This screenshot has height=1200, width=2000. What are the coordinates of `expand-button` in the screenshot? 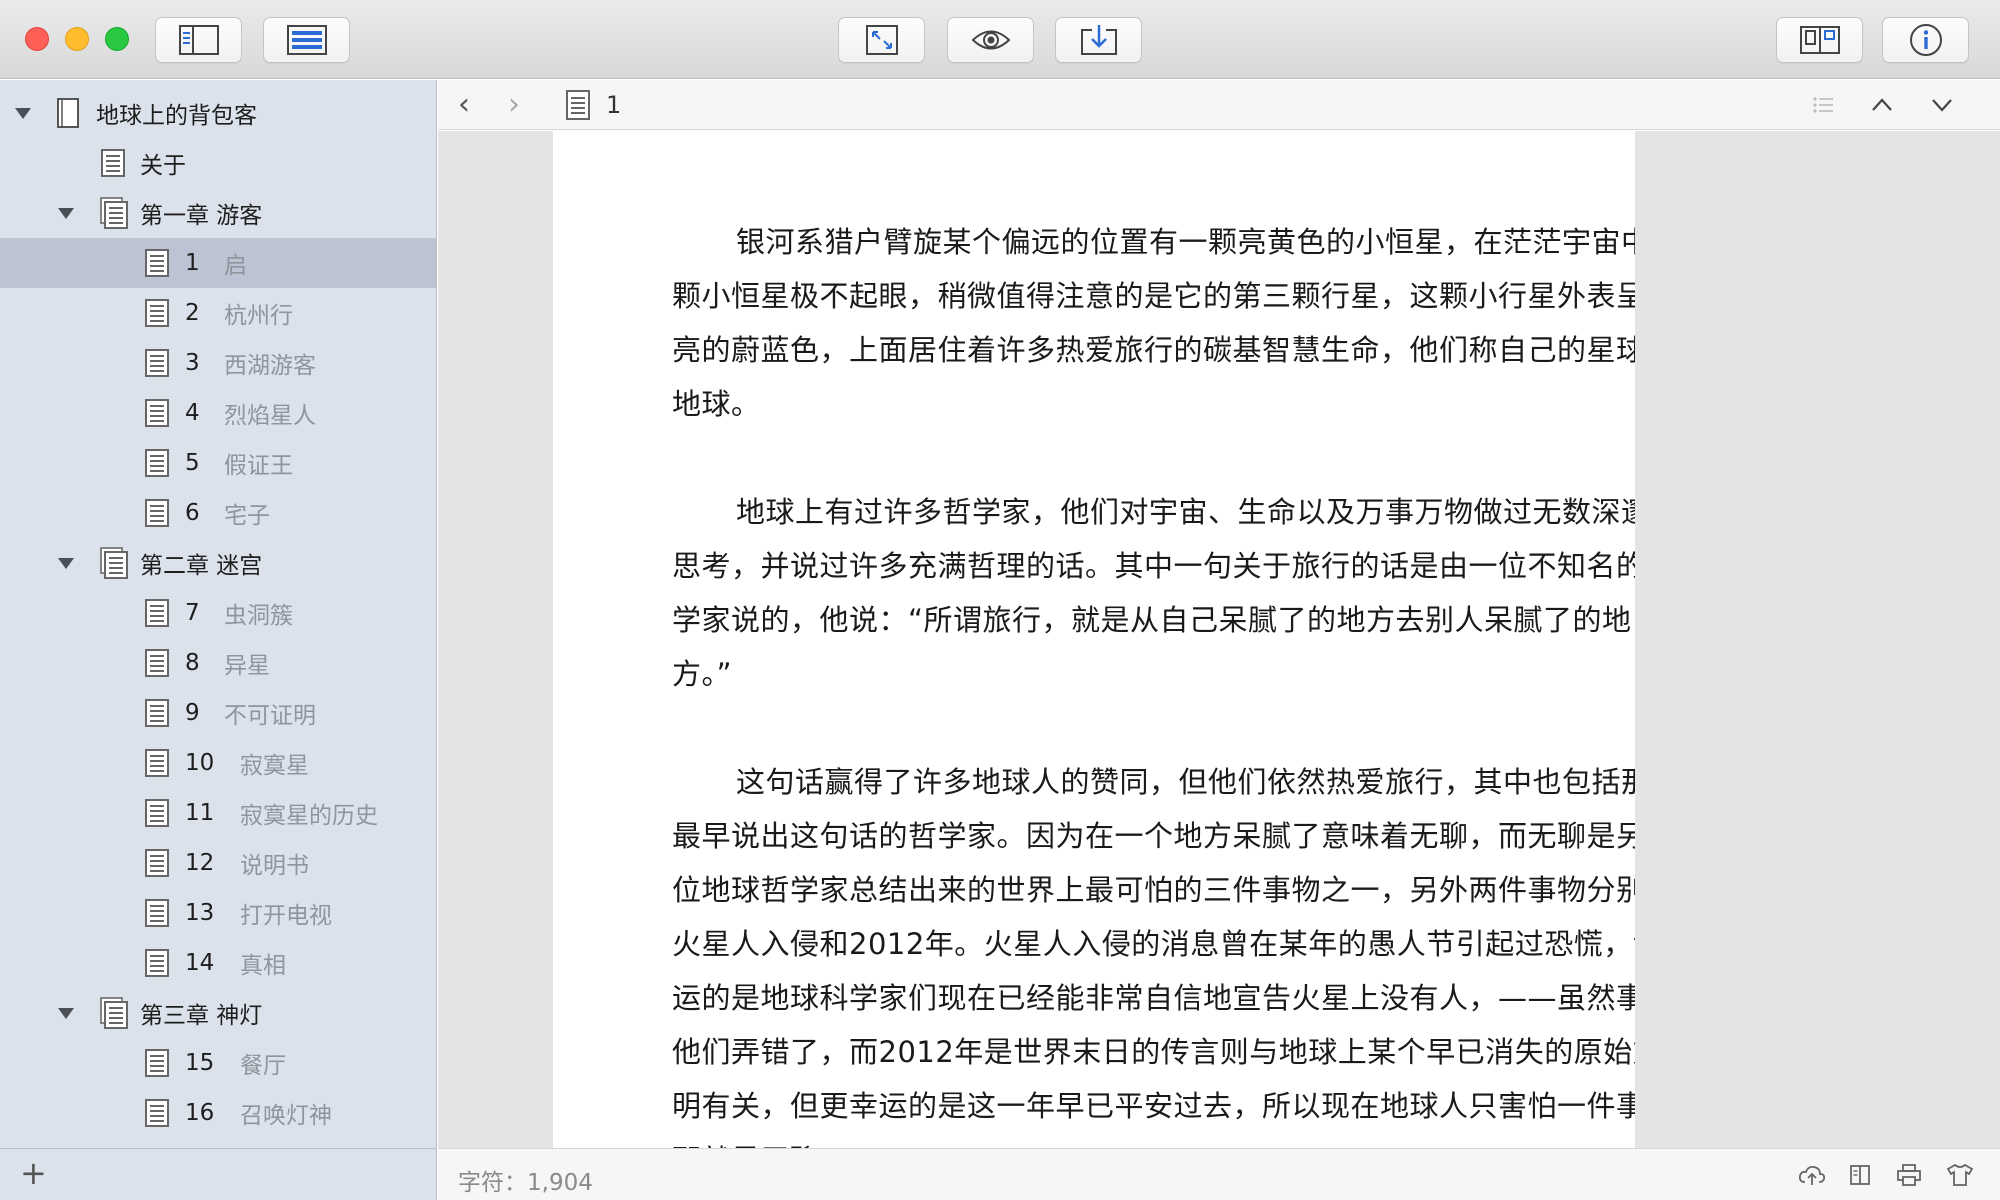 It's located at (881, 40).